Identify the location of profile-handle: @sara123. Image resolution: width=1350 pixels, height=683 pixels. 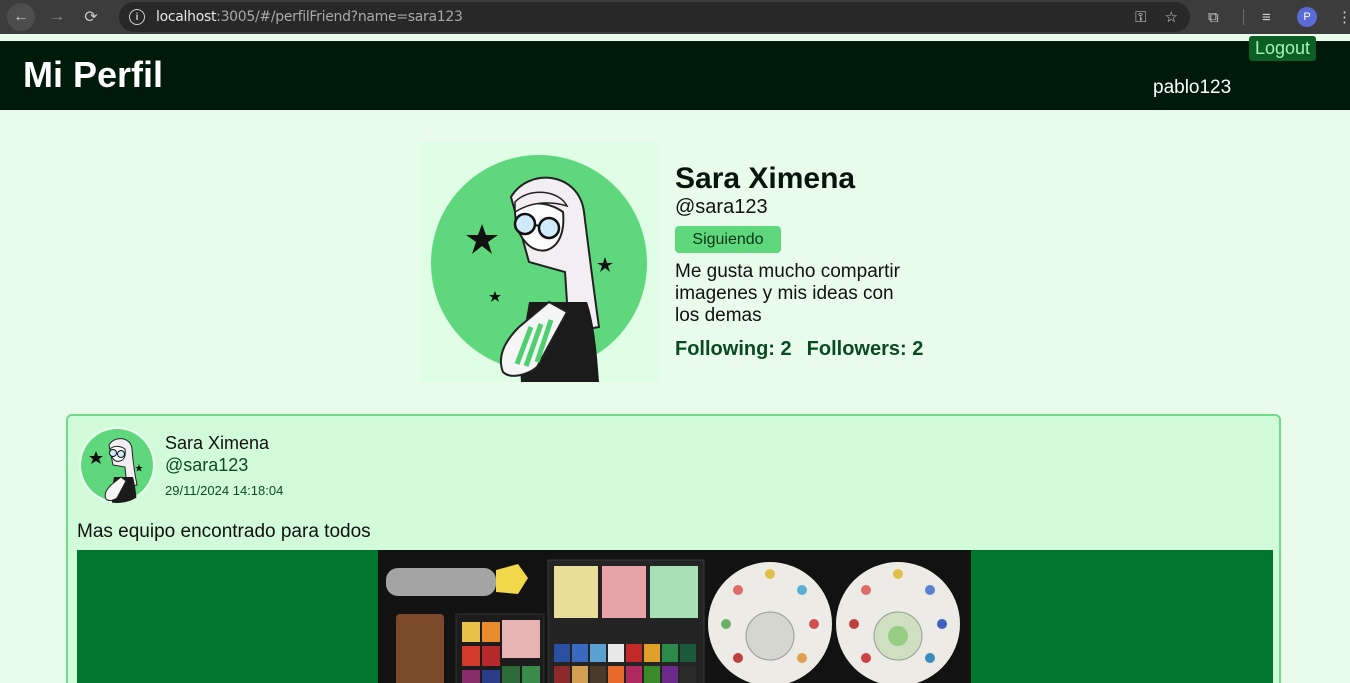
(721, 207).